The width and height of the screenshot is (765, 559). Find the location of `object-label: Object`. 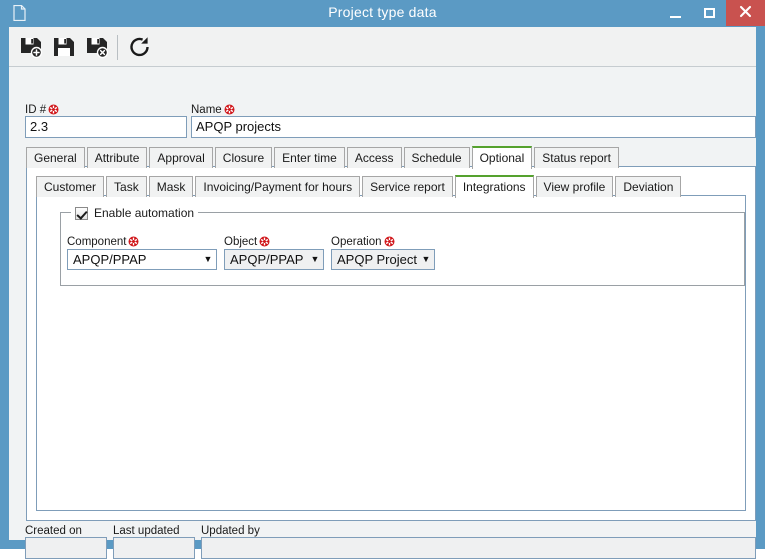

object-label: Object is located at coordinates (247, 242).